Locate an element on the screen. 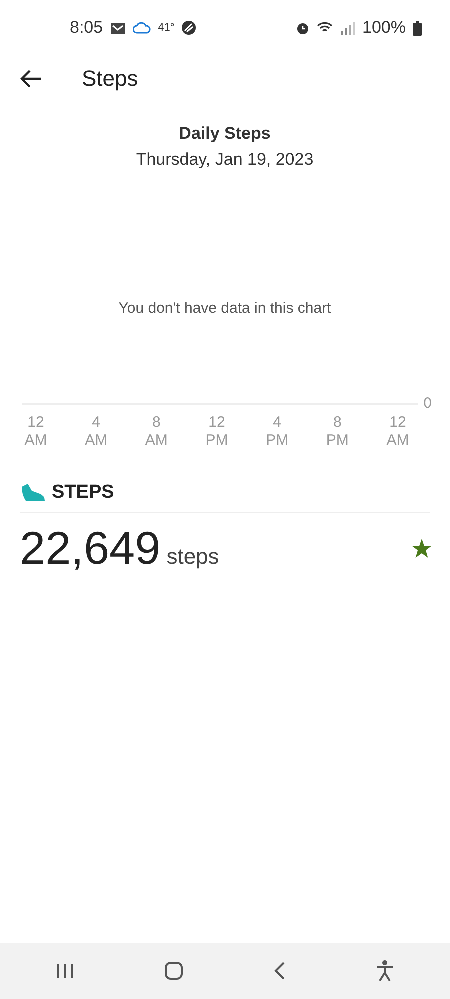 This screenshot has height=999, width=450. page-title: Steps is located at coordinates (110, 79).